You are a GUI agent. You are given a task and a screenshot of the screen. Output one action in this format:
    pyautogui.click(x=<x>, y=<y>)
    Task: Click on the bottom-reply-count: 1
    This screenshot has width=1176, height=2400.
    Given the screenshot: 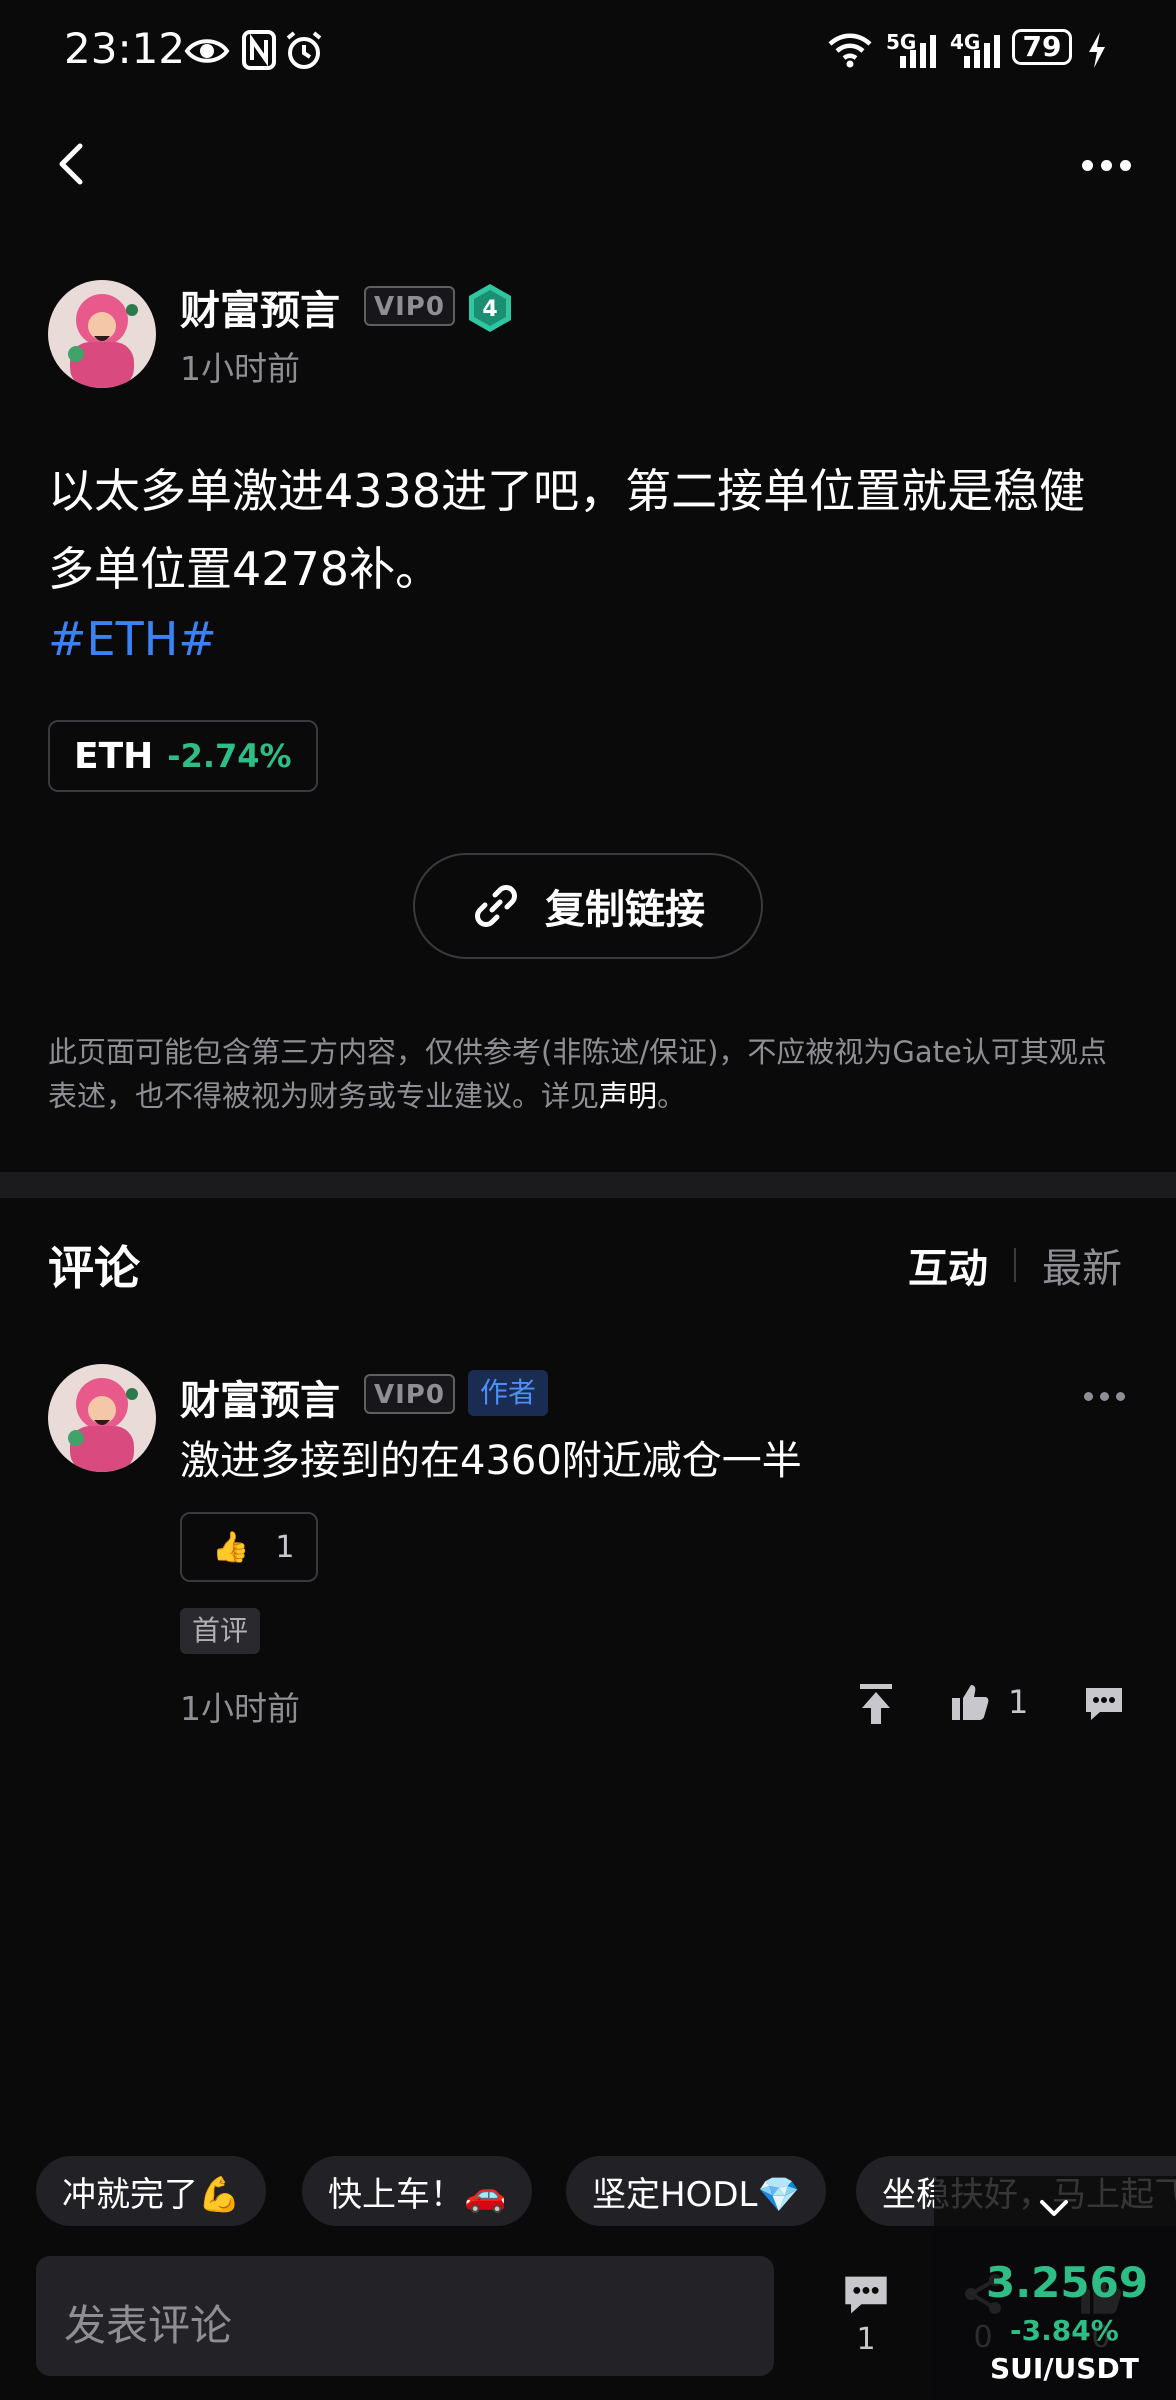 What is the action you would take?
    pyautogui.click(x=866, y=2339)
    